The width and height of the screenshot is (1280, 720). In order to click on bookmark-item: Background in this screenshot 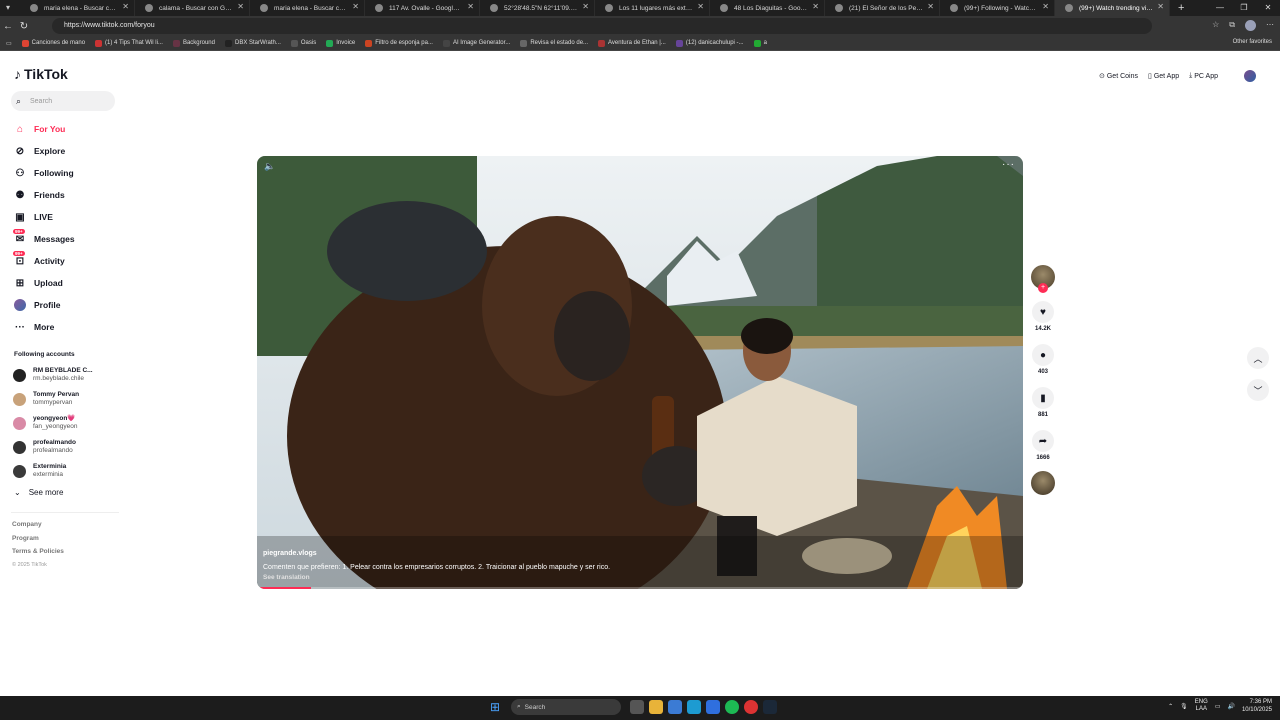, I will do `click(193, 43)`.